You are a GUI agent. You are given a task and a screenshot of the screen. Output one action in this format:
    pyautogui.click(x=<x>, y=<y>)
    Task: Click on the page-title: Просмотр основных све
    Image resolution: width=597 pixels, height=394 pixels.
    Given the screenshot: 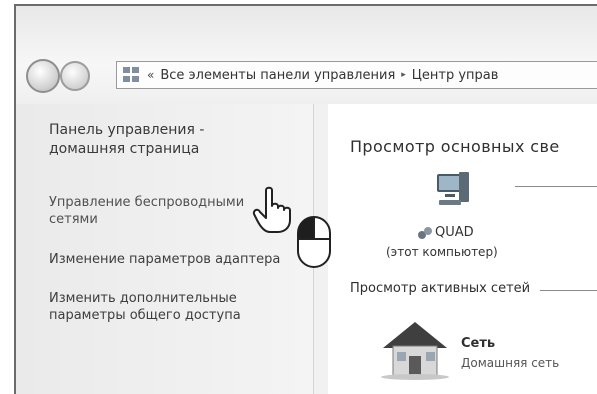 What is the action you would take?
    pyautogui.click(x=455, y=146)
    